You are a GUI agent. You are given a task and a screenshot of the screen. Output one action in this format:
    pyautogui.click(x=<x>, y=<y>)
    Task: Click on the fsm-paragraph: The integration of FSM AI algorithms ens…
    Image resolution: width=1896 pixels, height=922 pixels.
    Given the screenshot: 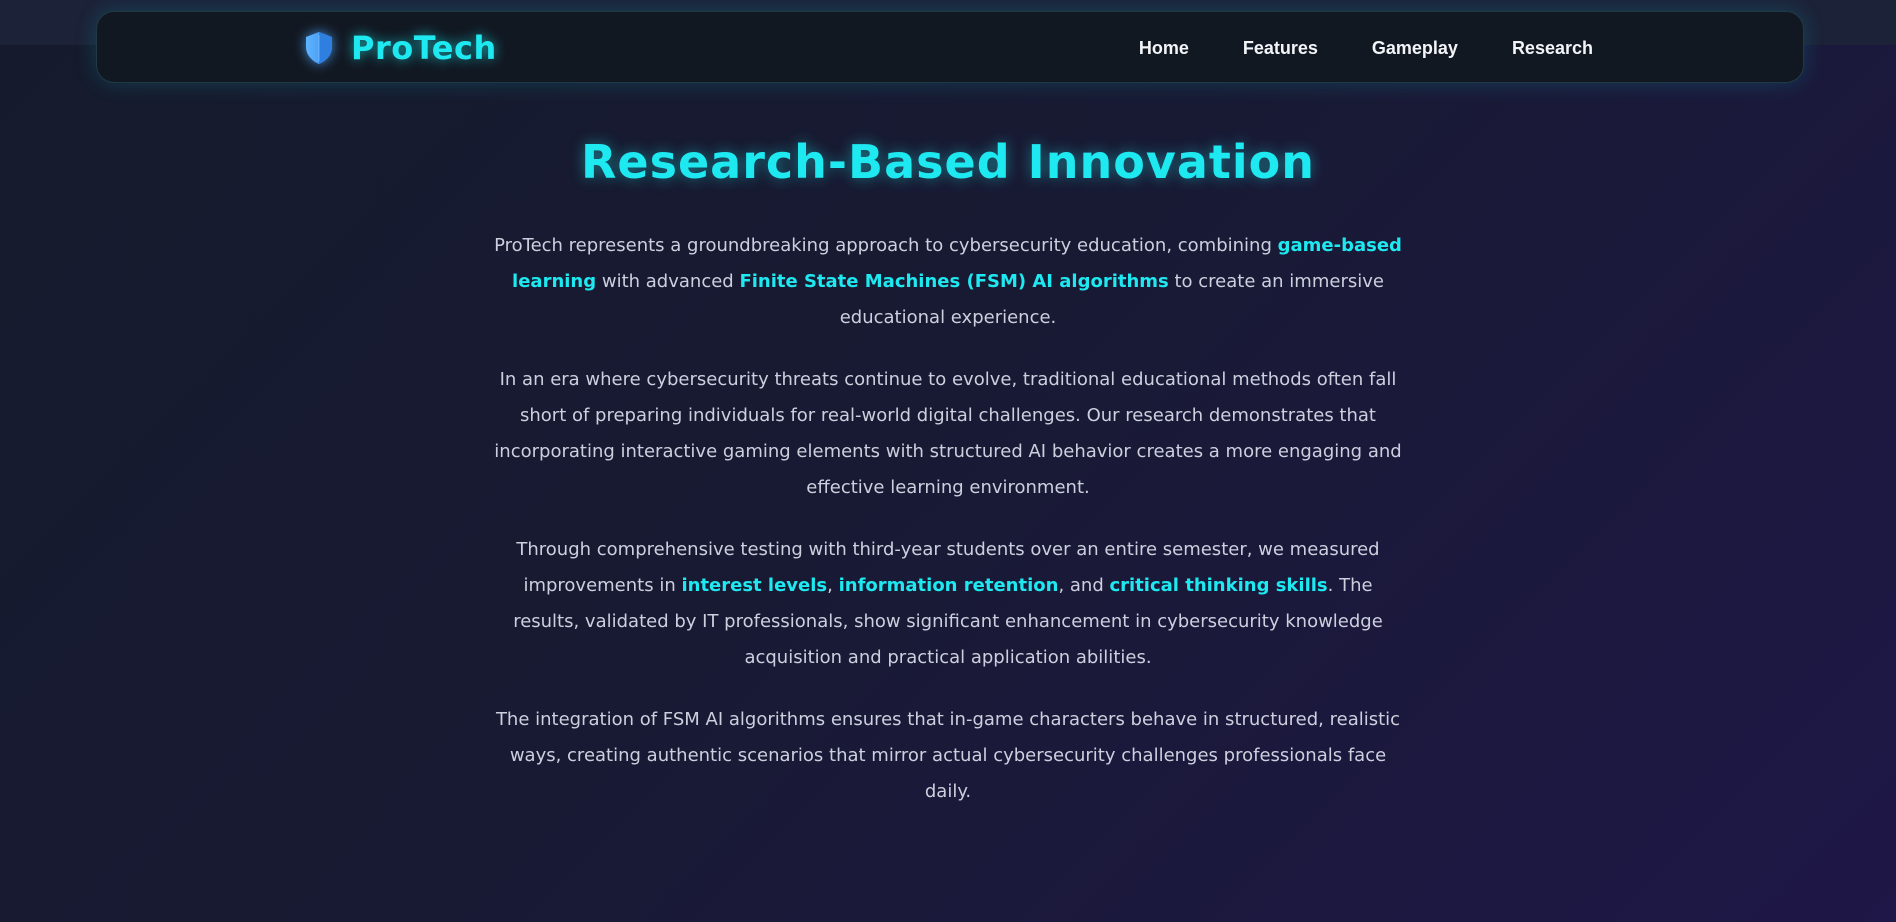 What is the action you would take?
    pyautogui.click(x=948, y=755)
    